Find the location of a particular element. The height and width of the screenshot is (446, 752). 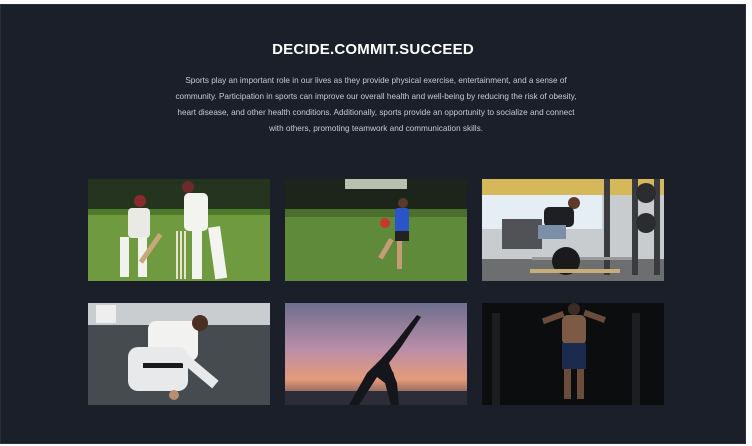

jiu-jitsu-photo is located at coordinates (179, 354).